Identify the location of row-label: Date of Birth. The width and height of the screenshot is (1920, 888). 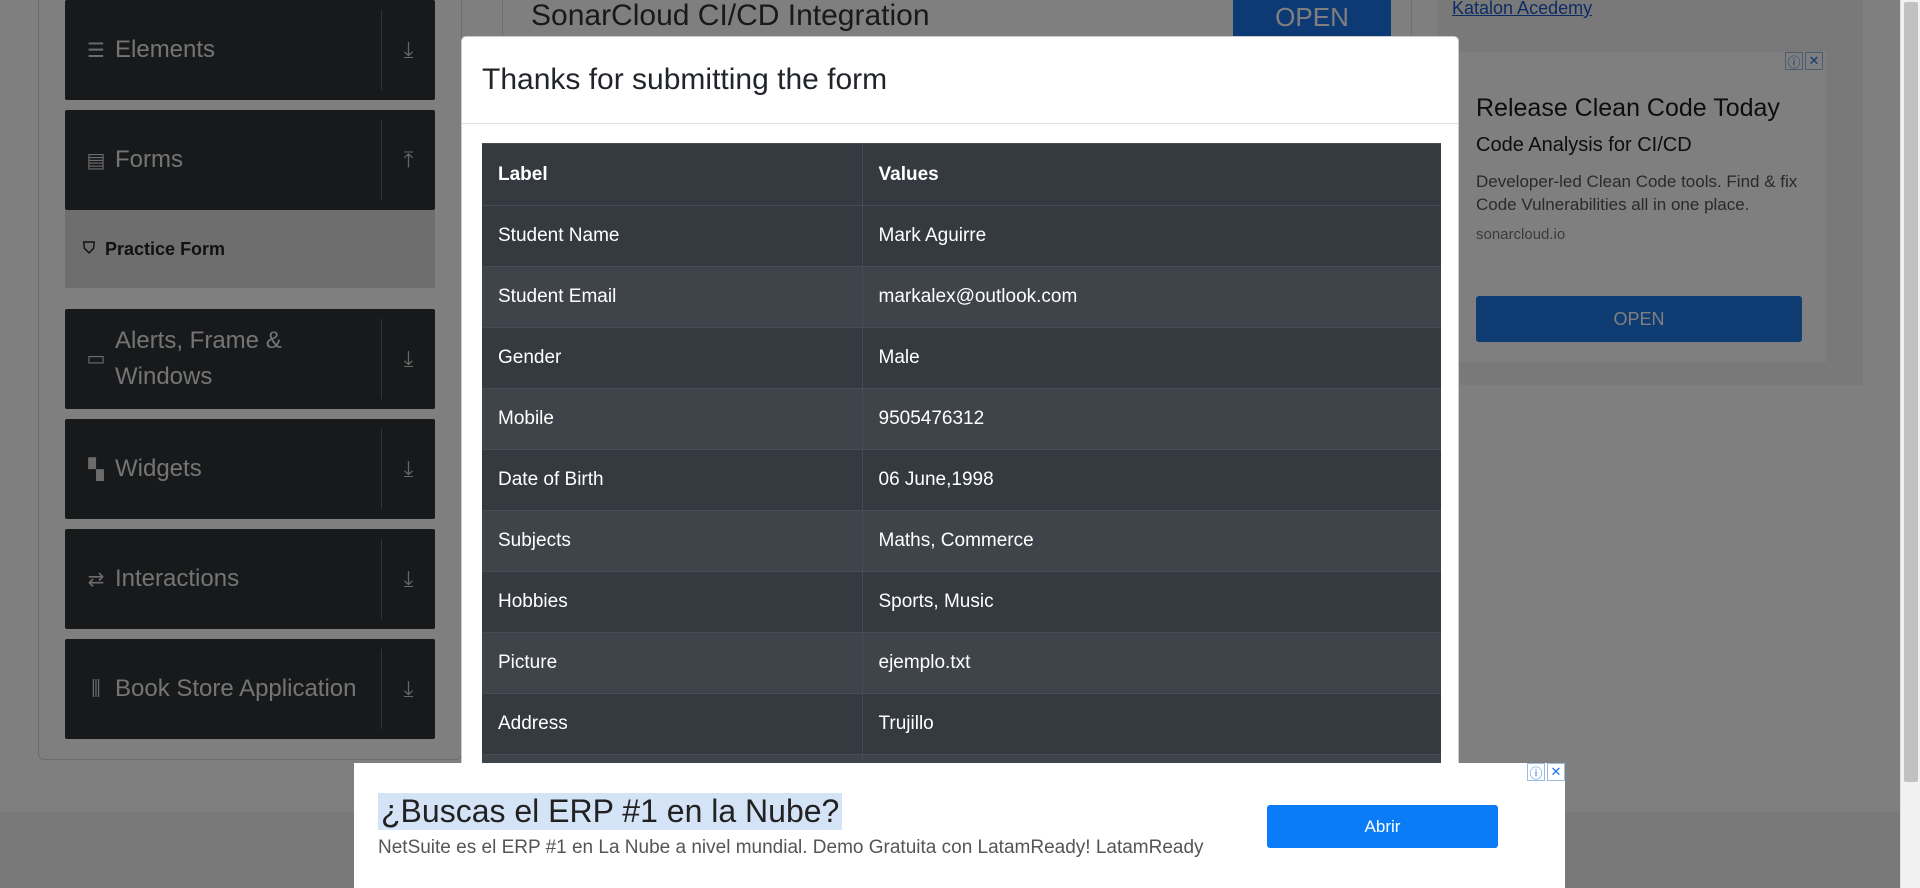
(672, 480).